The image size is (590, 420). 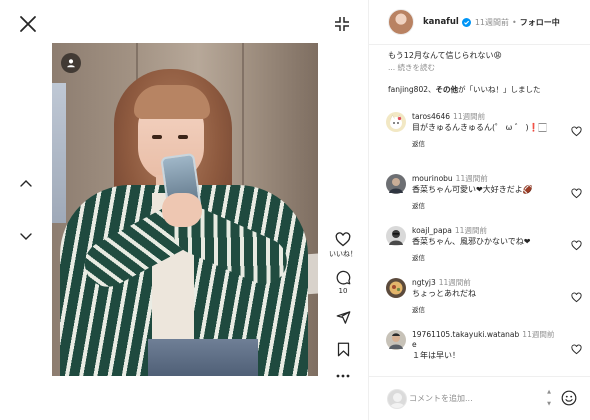 I want to click on next-post-button, so click(x=26, y=237).